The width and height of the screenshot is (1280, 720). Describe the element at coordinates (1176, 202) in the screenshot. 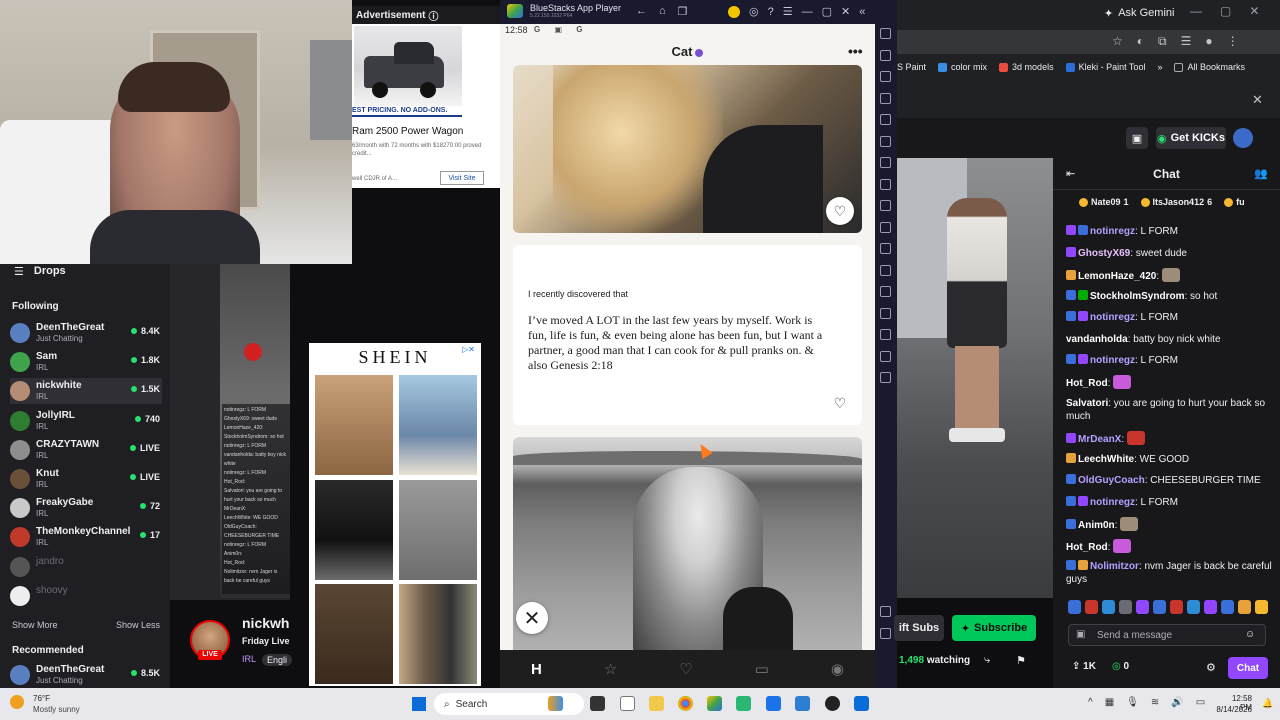

I see `top-gifter: ItsJason412 6` at that location.